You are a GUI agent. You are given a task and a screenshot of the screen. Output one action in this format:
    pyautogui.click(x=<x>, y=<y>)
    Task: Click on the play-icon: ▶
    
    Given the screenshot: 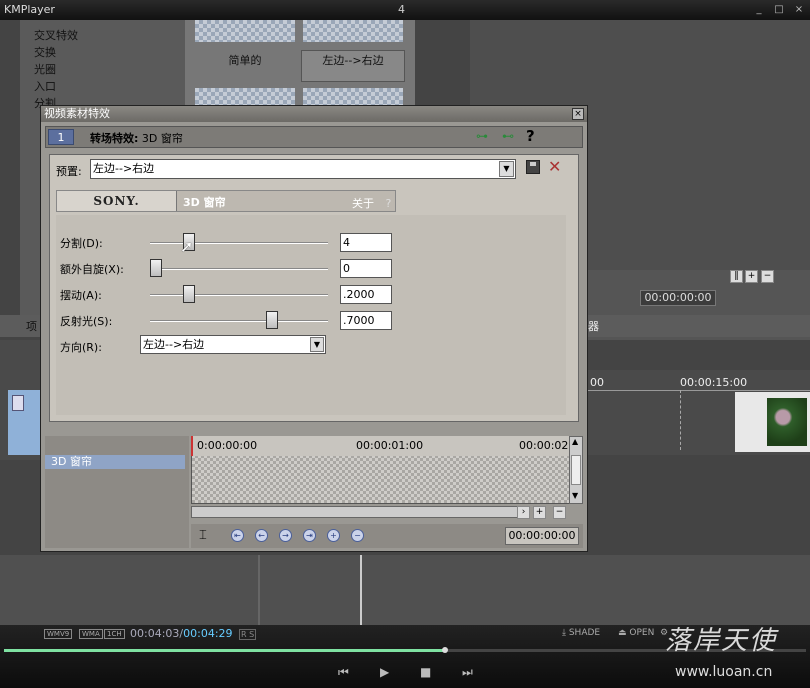 What is the action you would take?
    pyautogui.click(x=384, y=672)
    